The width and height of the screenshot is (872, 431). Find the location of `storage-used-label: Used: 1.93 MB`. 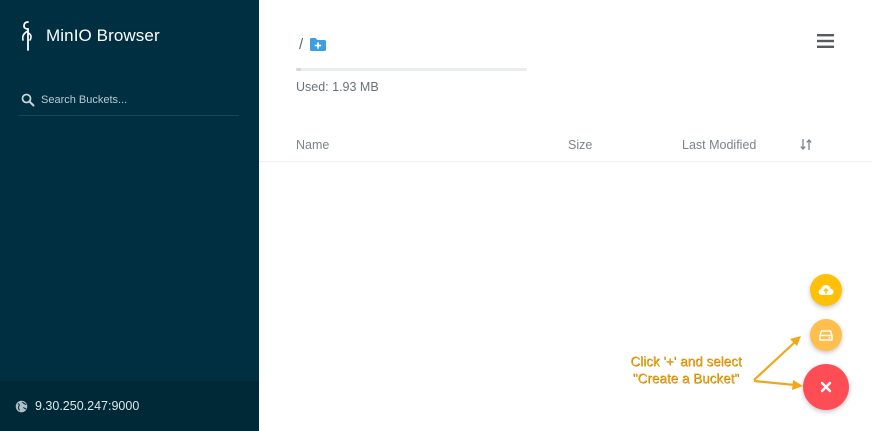

storage-used-label: Used: 1.93 MB is located at coordinates (337, 87).